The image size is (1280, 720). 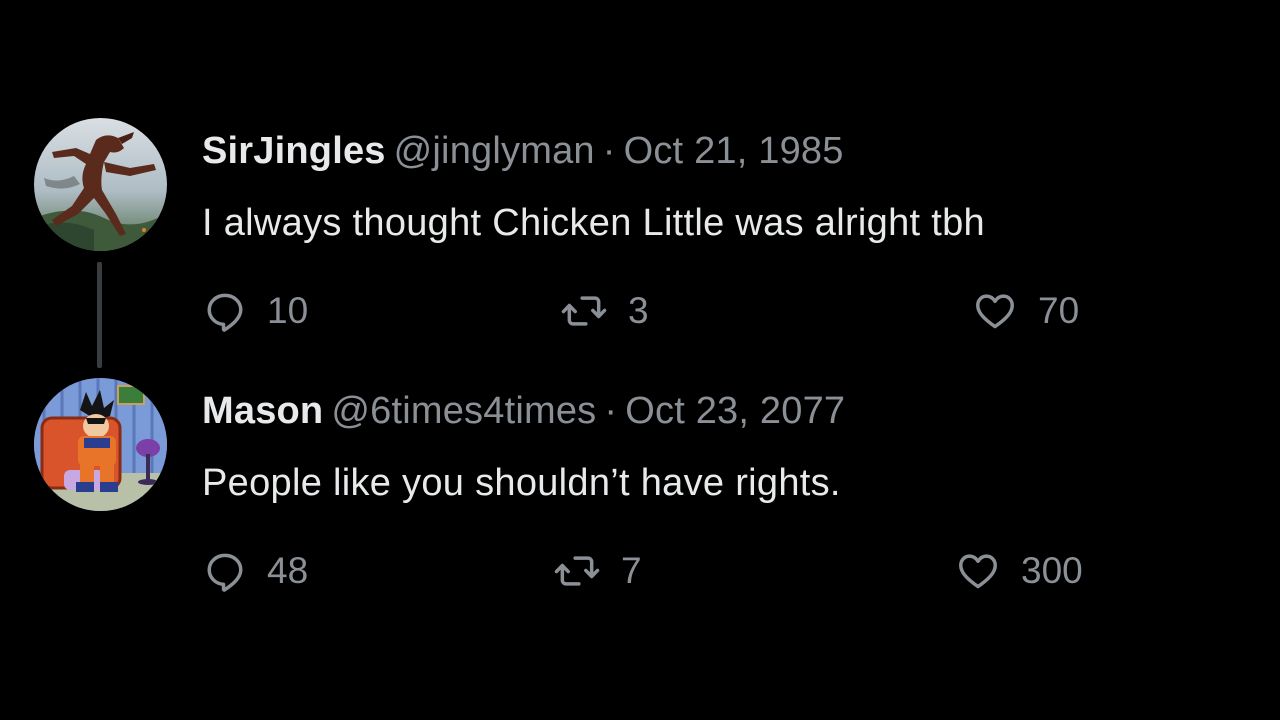 I want to click on tweet-date: Oct 23, 2077, so click(x=735, y=411).